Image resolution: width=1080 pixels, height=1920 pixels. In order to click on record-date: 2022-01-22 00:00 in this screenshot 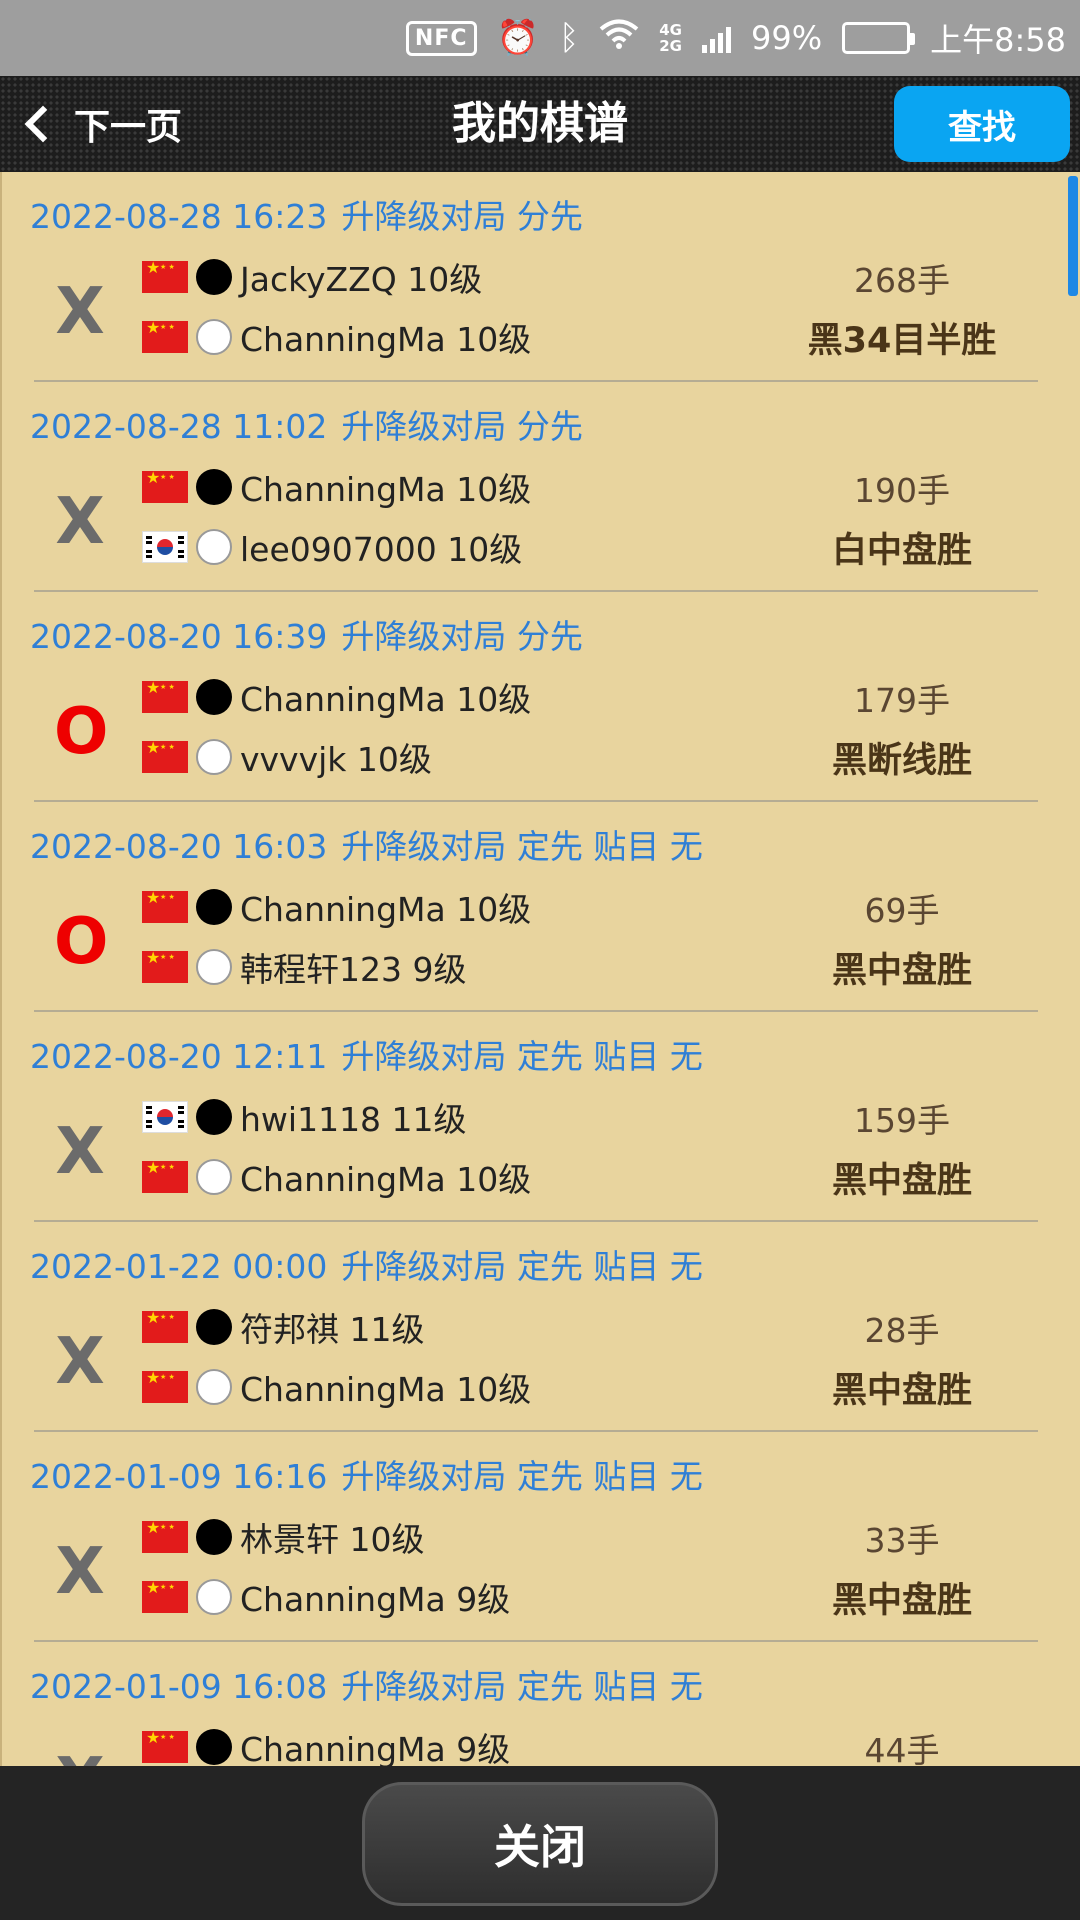, I will do `click(179, 1266)`.